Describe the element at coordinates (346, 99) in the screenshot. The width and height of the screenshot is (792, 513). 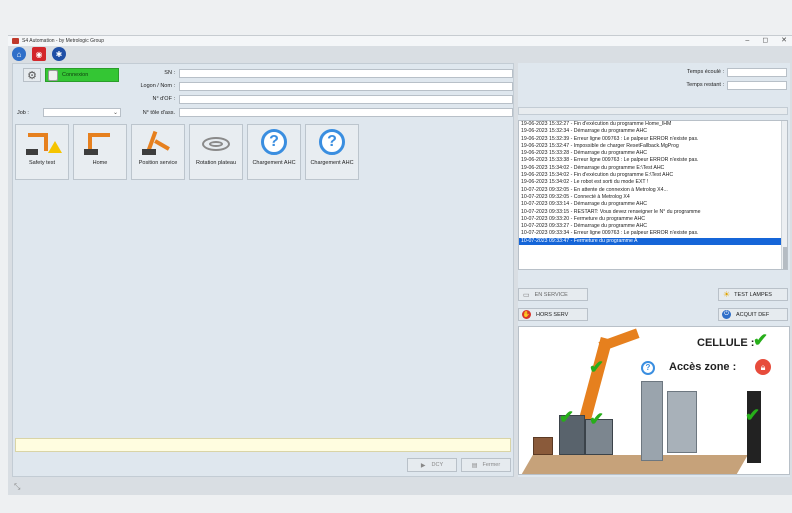
I see `of-field` at that location.